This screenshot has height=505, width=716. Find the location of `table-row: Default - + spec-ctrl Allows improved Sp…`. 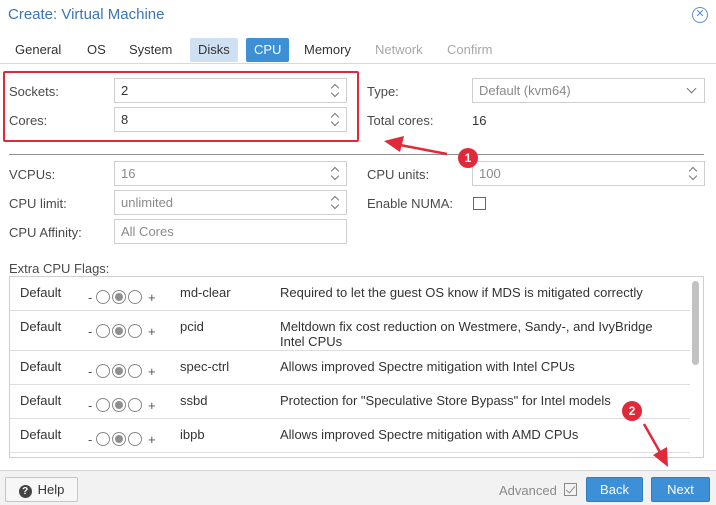

table-row: Default - + spec-ctrl Allows improved Sp… is located at coordinates (350, 368).